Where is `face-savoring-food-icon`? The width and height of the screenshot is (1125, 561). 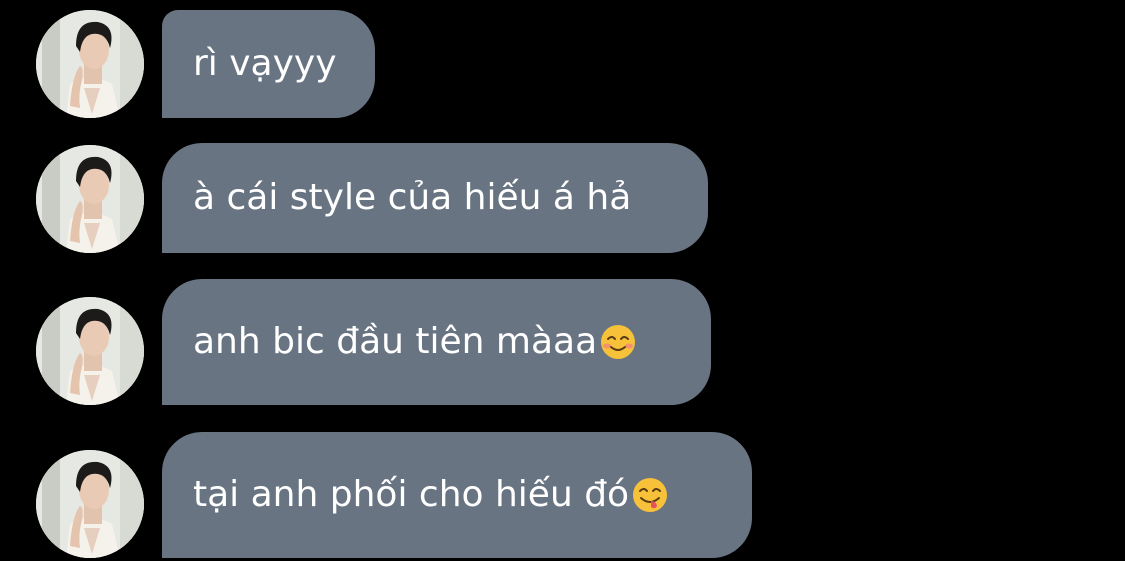 face-savoring-food-icon is located at coordinates (650, 495).